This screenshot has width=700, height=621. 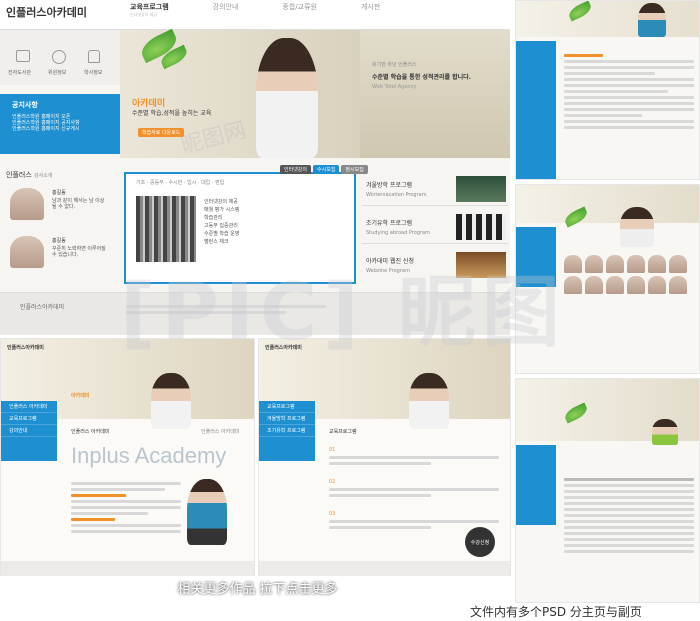 I want to click on logo: 인플러스아카데미, so click(x=46, y=12).